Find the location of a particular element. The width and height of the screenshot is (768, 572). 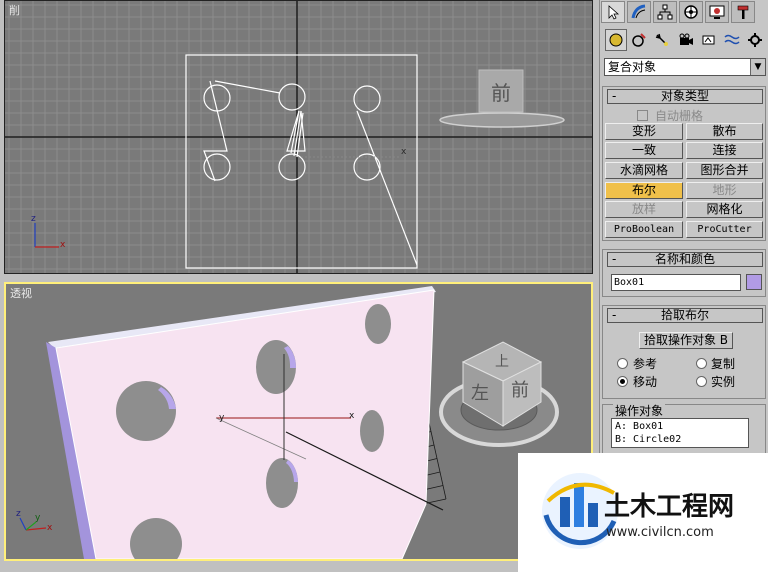

sphere-icon is located at coordinates (616, 40).